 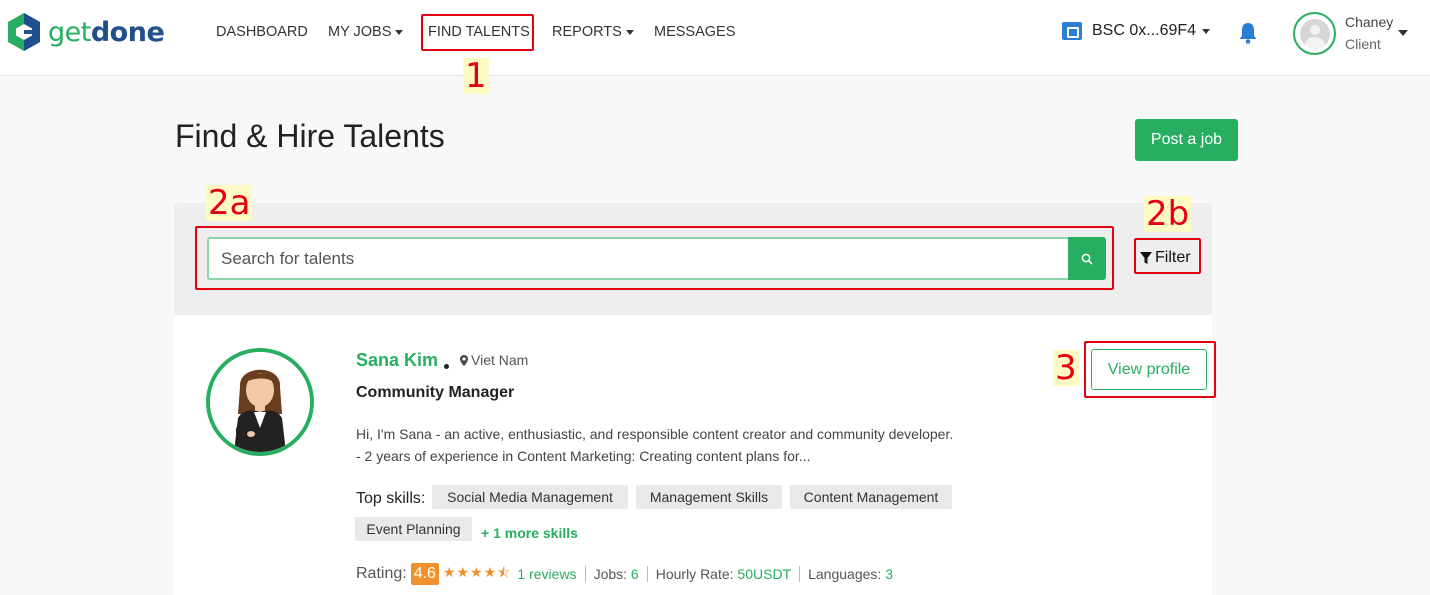 I want to click on nav-my-jobs-label: MY JOBS, so click(x=360, y=32).